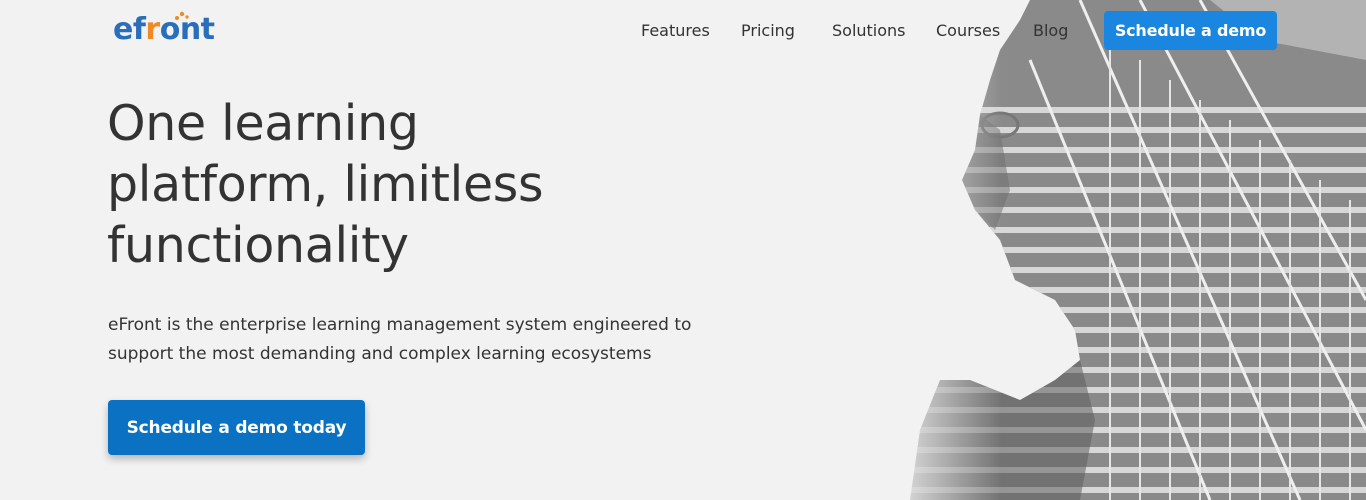  What do you see at coordinates (129, 29) in the screenshot?
I see `logo-text-part1: ef` at bounding box center [129, 29].